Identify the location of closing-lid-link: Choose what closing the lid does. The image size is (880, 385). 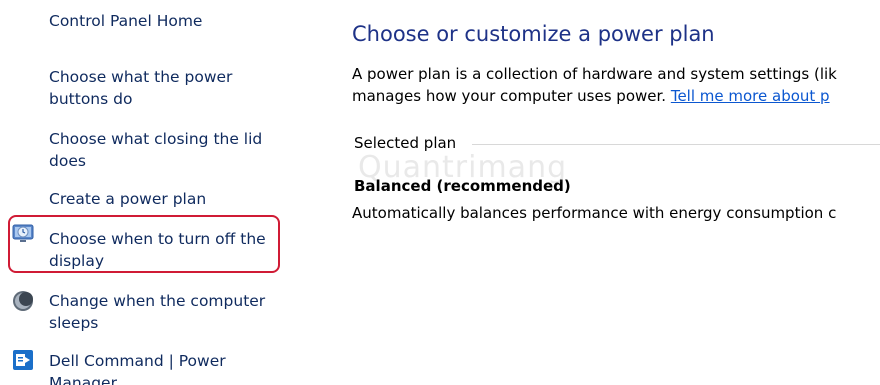
(155, 150).